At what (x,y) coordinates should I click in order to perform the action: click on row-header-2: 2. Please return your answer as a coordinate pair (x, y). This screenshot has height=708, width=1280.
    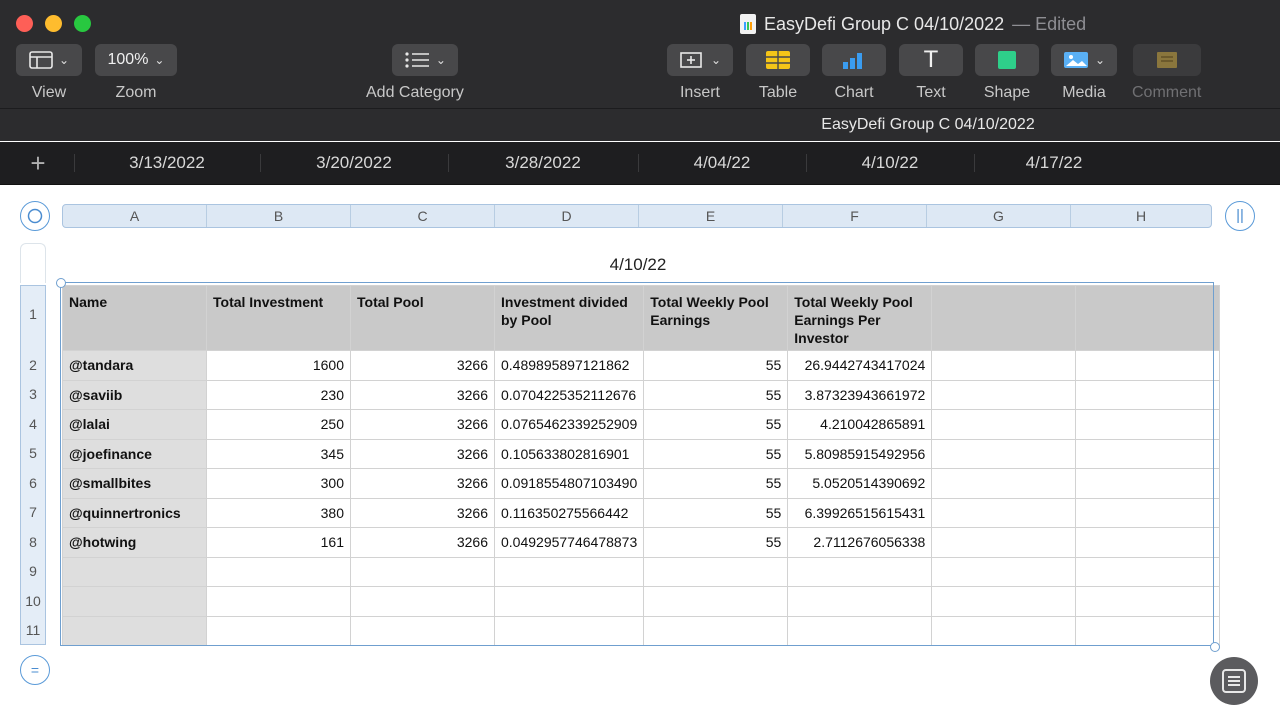
    Looking at the image, I should click on (33, 365).